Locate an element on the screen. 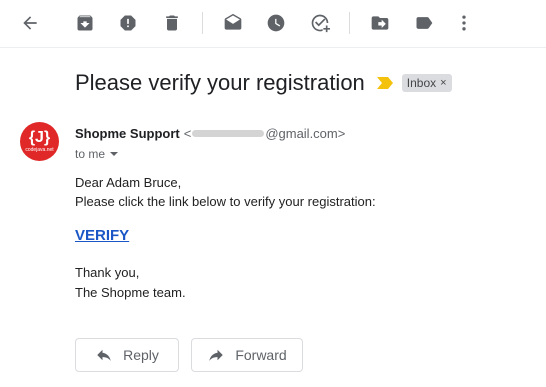 Image resolution: width=546 pixels, height=387 pixels. avatar-logo-subtext: codejava.net is located at coordinates (39, 150).